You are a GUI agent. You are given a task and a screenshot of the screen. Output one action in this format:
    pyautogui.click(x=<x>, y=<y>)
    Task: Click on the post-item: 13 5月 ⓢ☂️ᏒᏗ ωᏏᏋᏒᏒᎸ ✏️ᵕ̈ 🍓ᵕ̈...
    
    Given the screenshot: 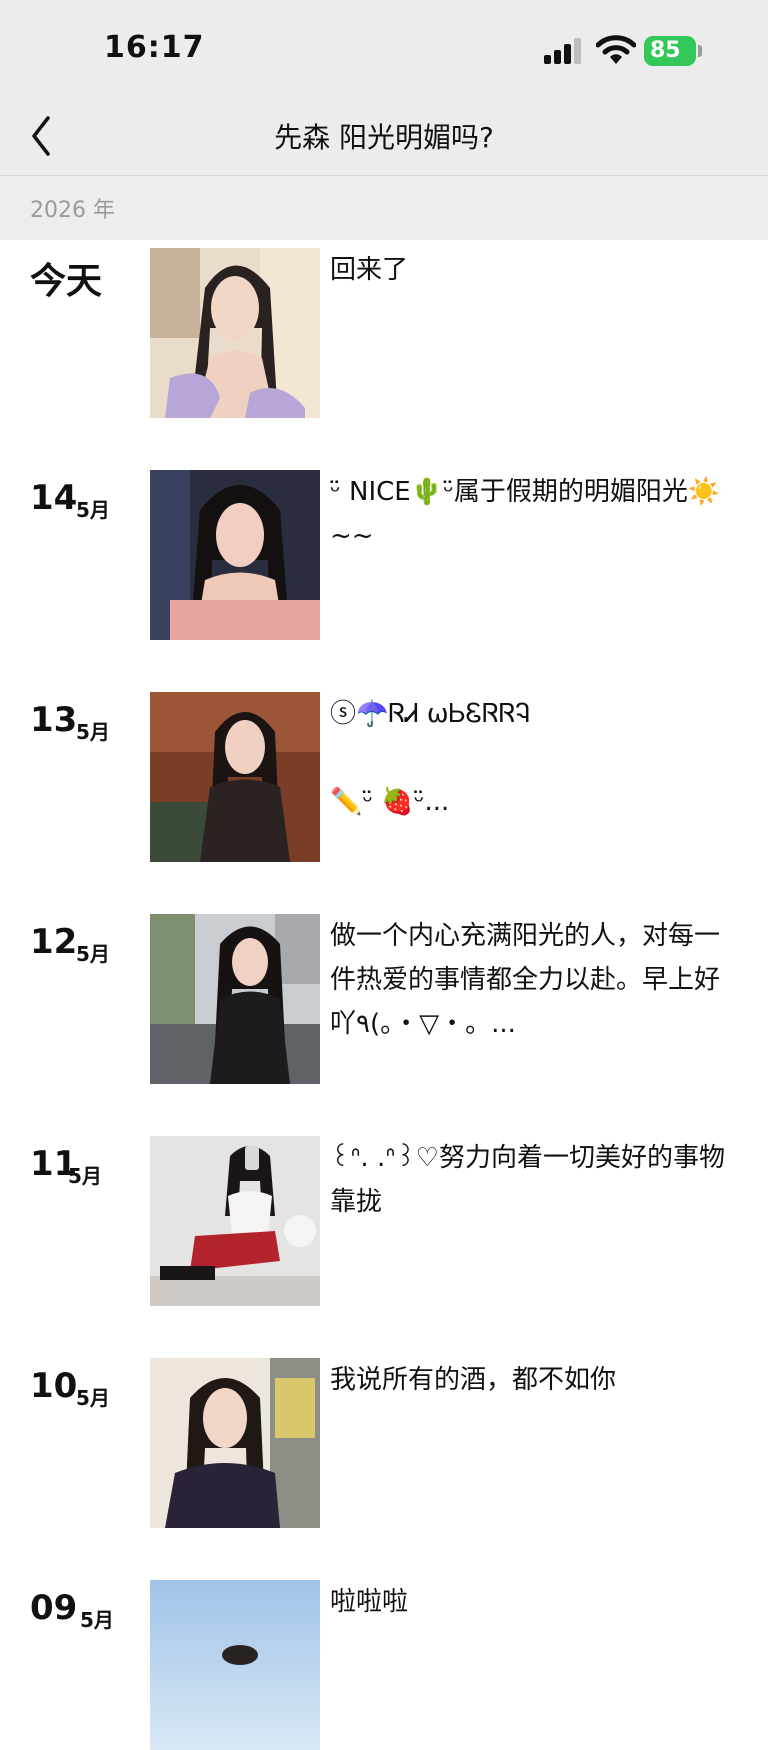 What is the action you would take?
    pyautogui.click(x=384, y=777)
    